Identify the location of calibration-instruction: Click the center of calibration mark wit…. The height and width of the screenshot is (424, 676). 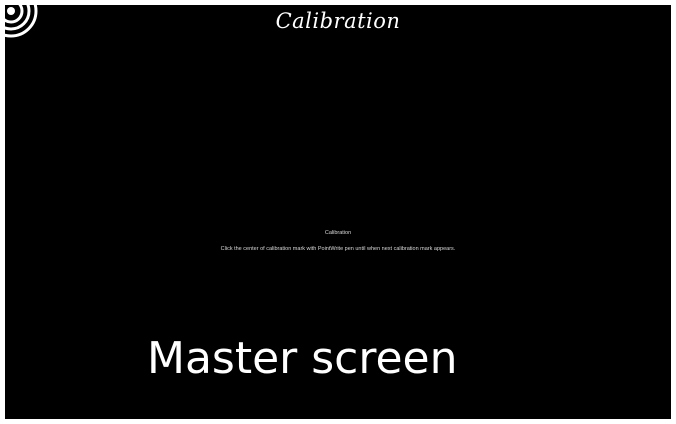
(338, 249).